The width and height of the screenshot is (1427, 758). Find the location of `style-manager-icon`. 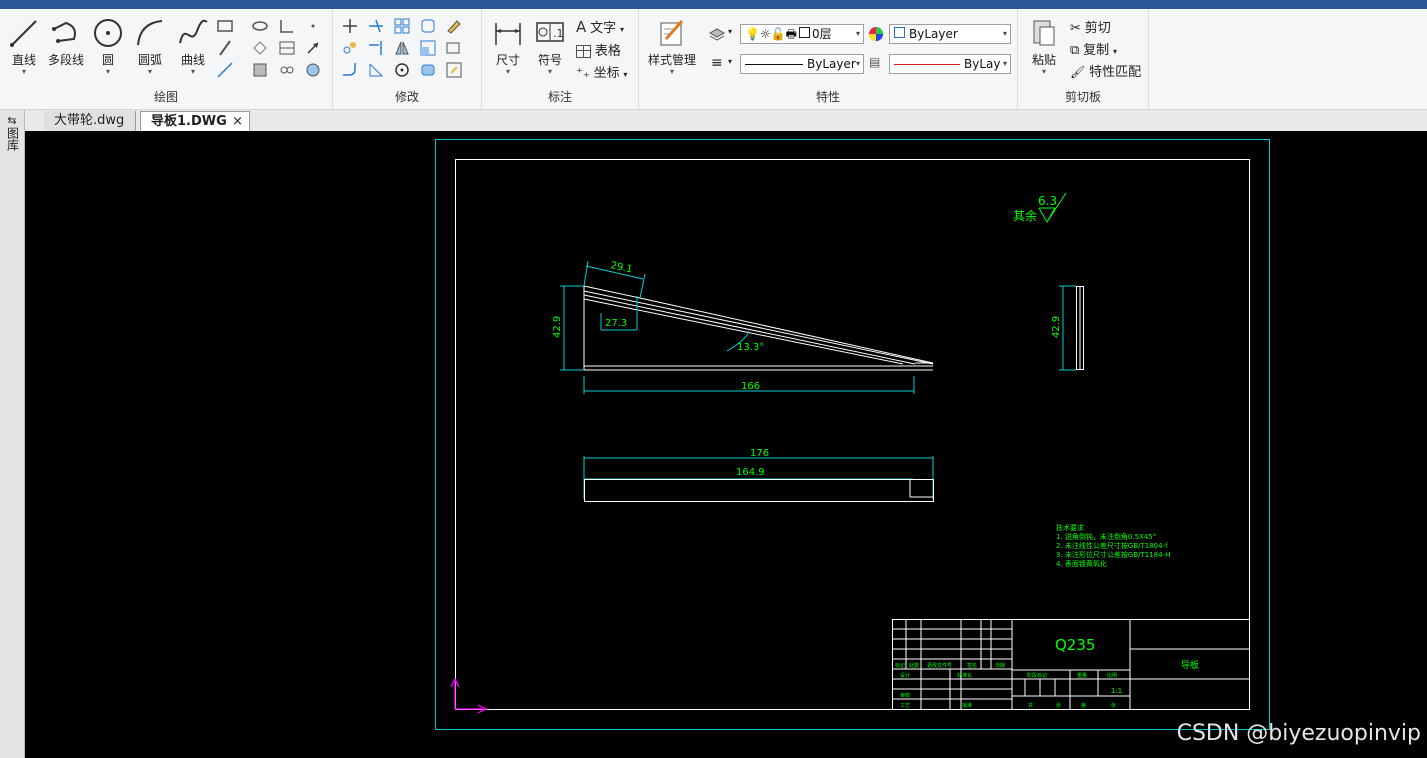

style-manager-icon is located at coordinates (672, 33).